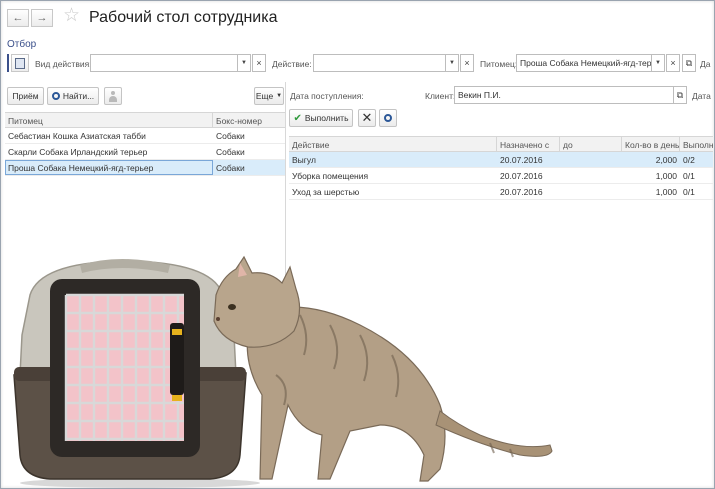 The width and height of the screenshot is (715, 489). What do you see at coordinates (177, 332) in the screenshot?
I see `latch-yellow-top` at bounding box center [177, 332].